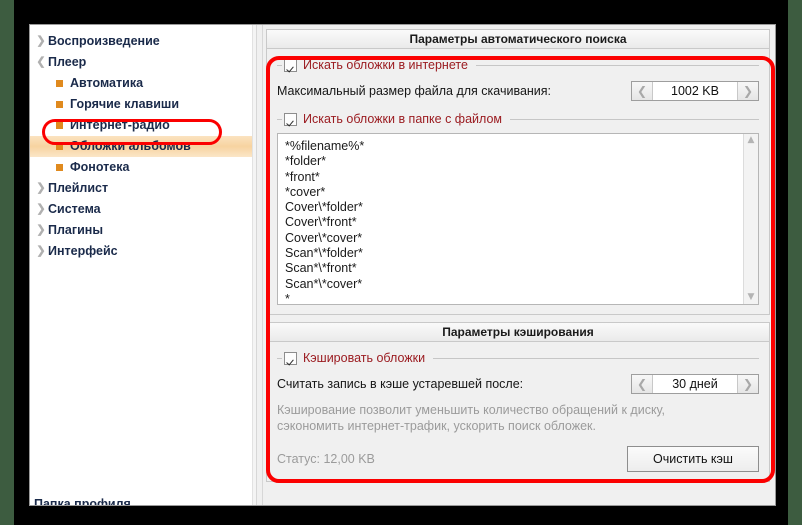 This screenshot has height=525, width=802. What do you see at coordinates (795, 262) in the screenshot?
I see `desktop-right-edge` at bounding box center [795, 262].